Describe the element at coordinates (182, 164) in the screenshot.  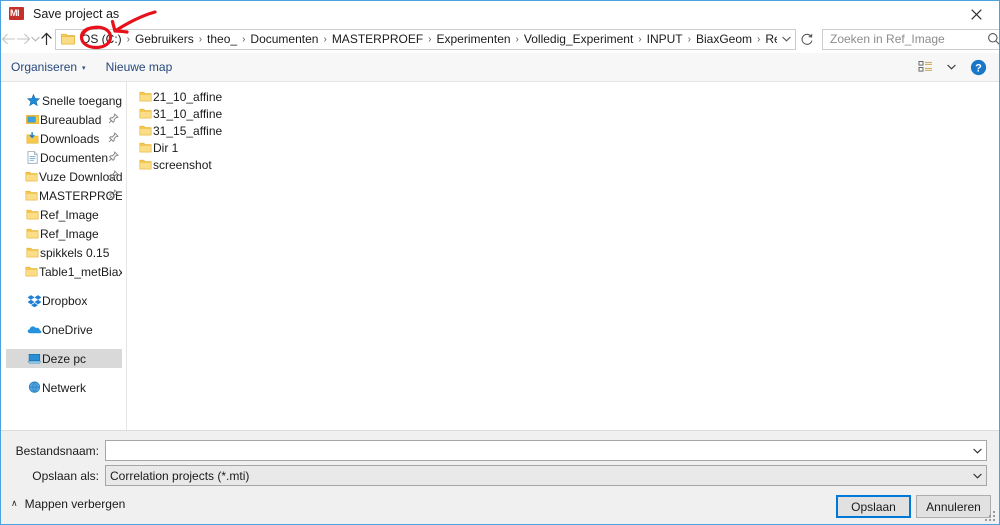
I see `file-name: screenshot` at that location.